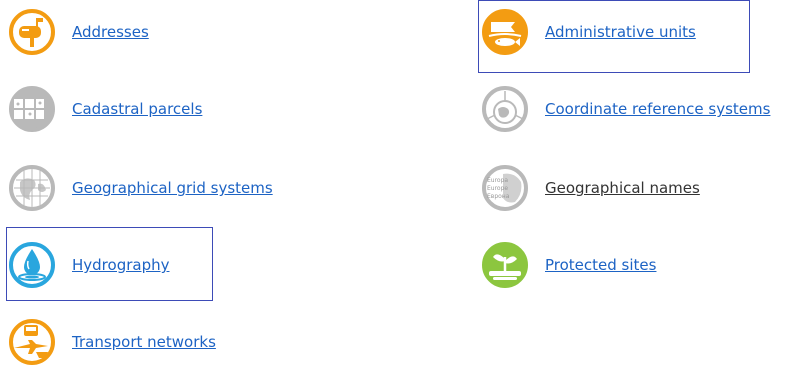 This screenshot has height=371, width=797. I want to click on plant-icon, so click(505, 265).